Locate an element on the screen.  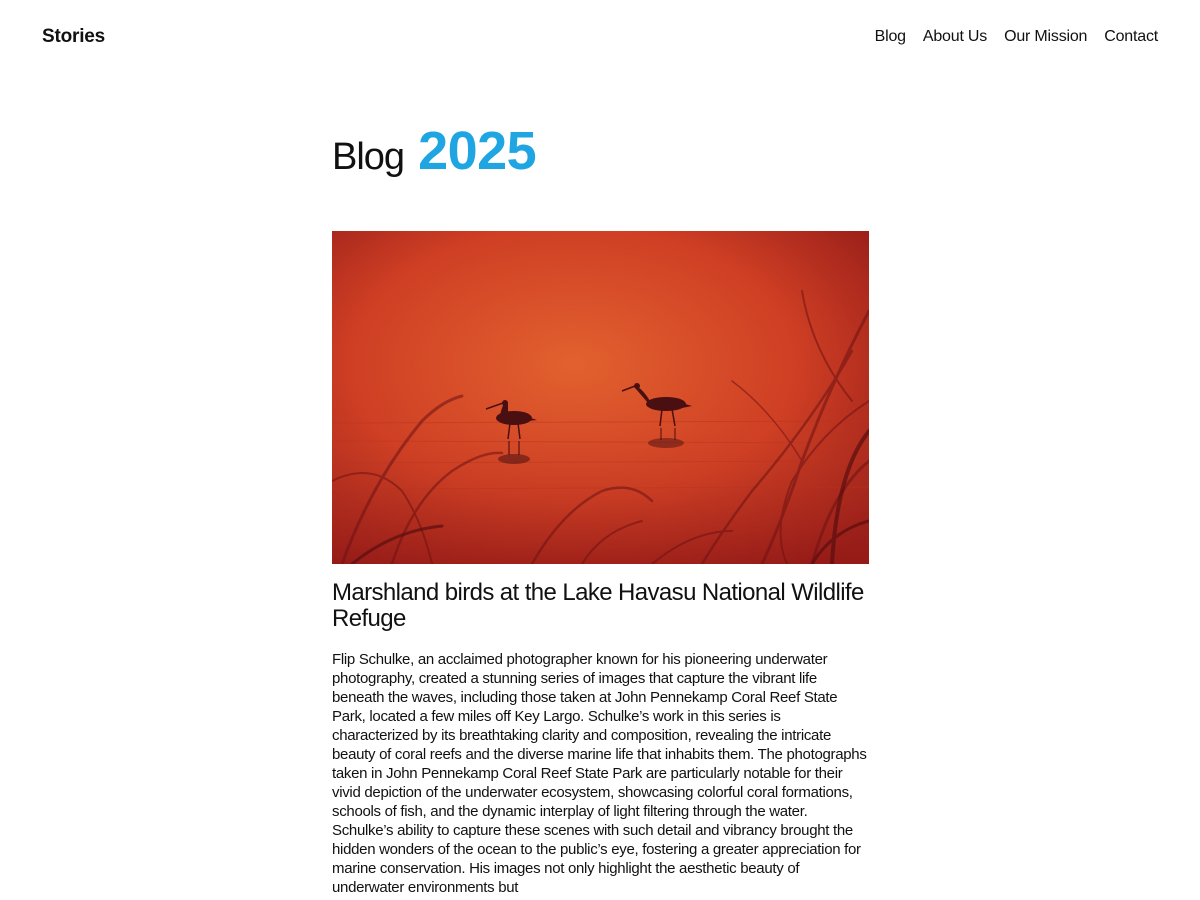
nav-link-about-us: About Us is located at coordinates (955, 37).